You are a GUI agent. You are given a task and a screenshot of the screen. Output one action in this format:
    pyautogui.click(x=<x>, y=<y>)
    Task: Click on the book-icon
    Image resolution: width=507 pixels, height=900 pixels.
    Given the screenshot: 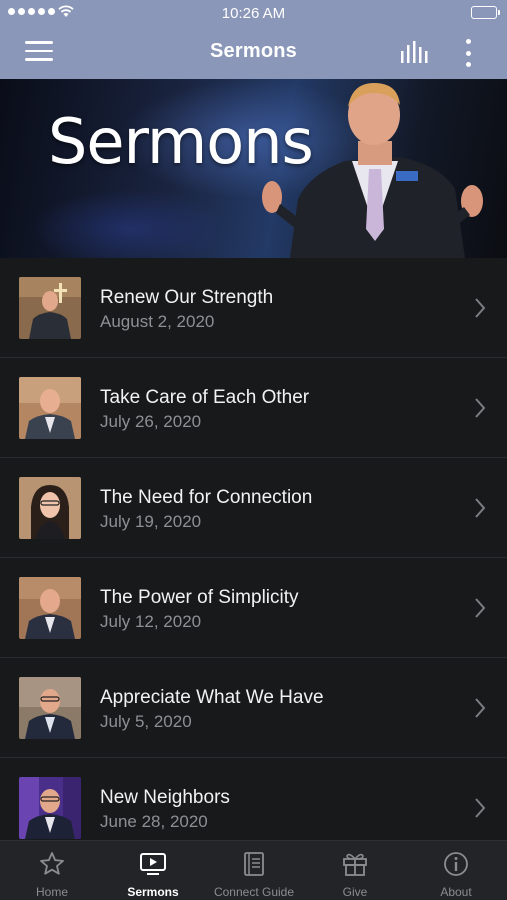 What is the action you would take?
    pyautogui.click(x=254, y=864)
    